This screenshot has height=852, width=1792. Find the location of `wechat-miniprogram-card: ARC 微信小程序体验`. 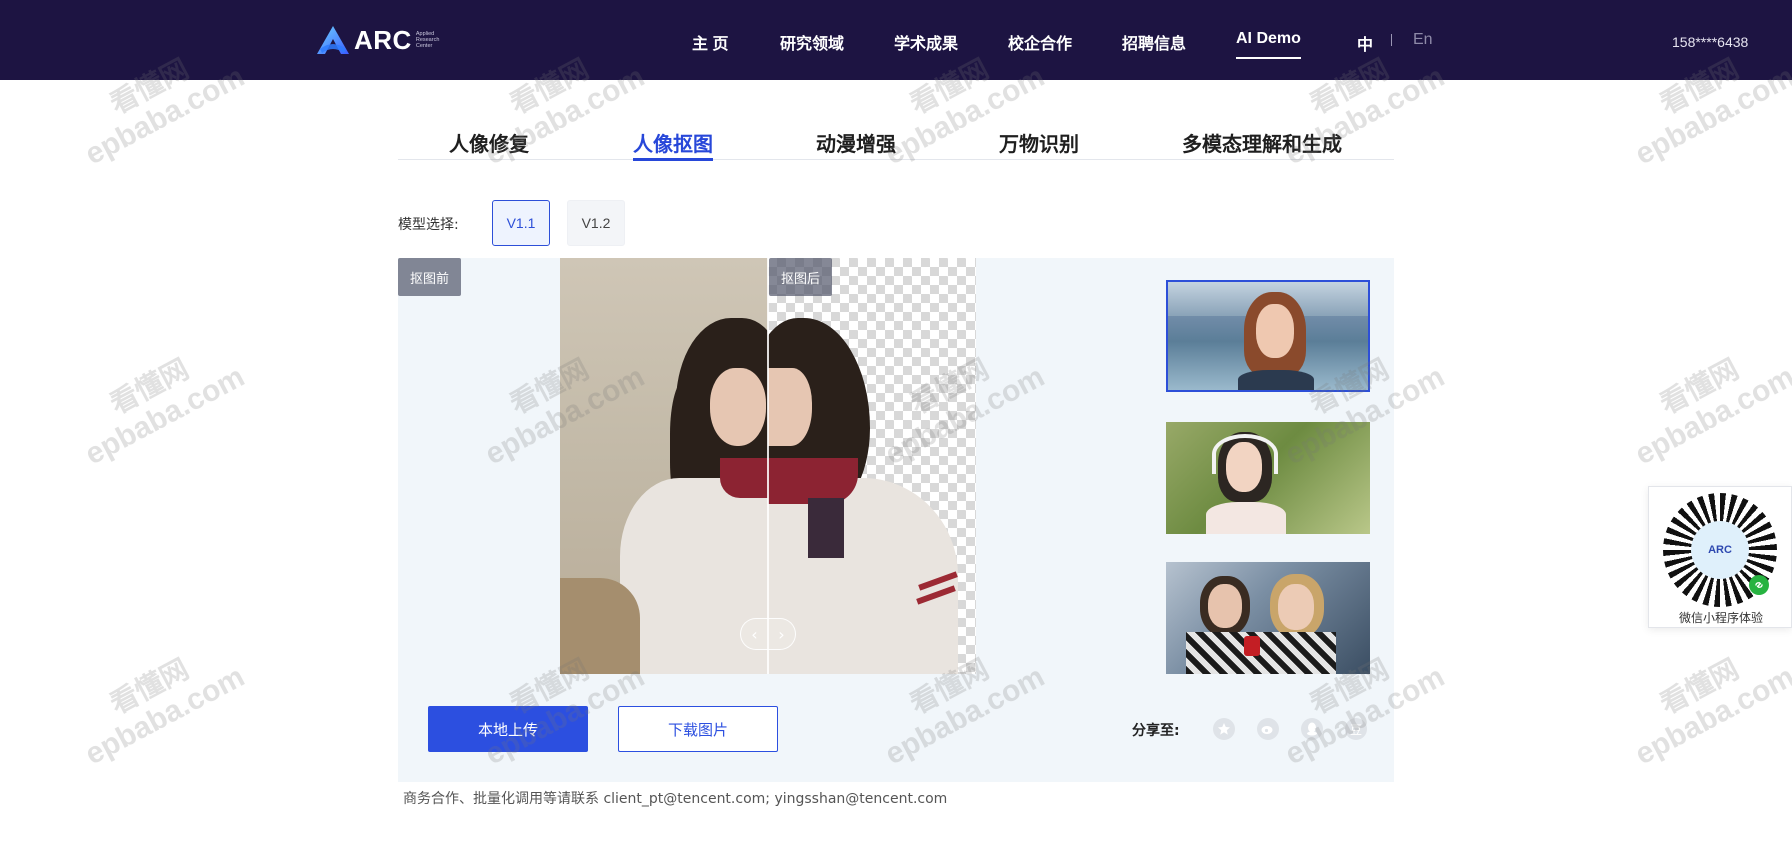

wechat-miniprogram-card: ARC 微信小程序体验 is located at coordinates (1720, 557).